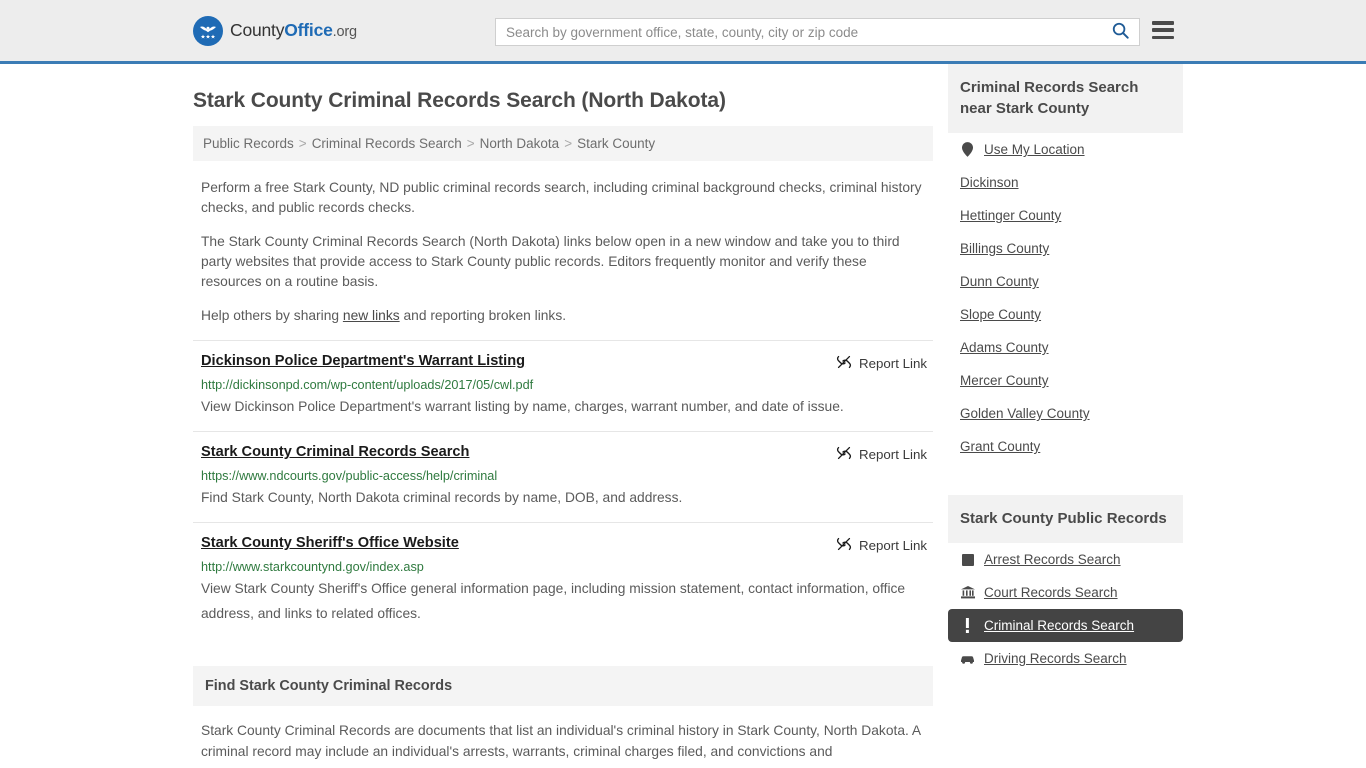 The image size is (1366, 768). Describe the element at coordinates (1052, 559) in the screenshot. I see `sidebar-link-label: Arrest Records Search` at that location.